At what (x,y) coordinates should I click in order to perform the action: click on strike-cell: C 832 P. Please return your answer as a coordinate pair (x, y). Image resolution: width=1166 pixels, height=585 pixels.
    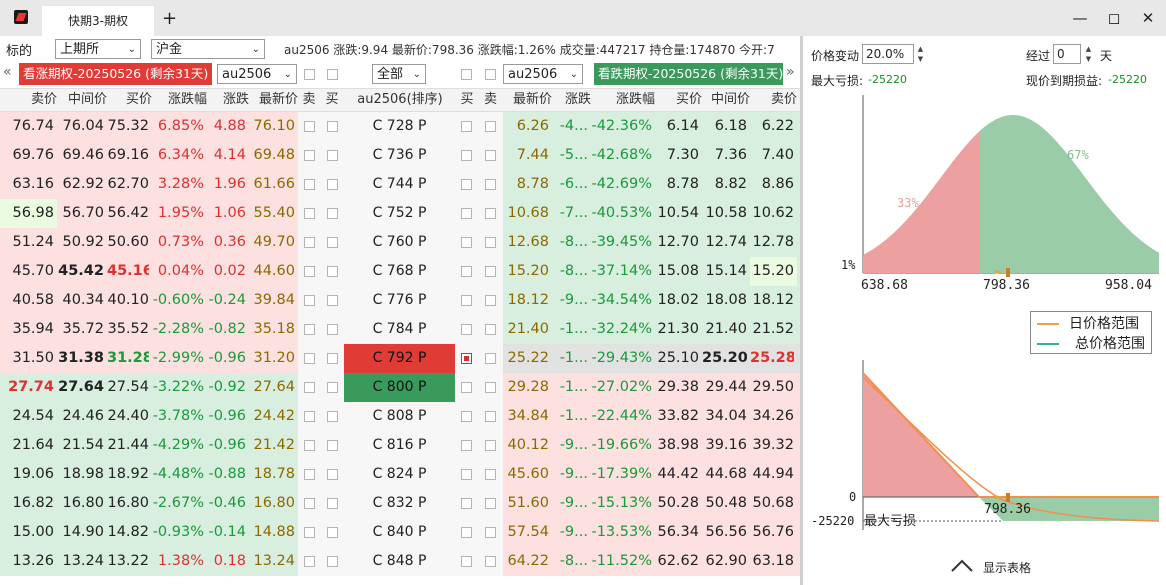
    Looking at the image, I should click on (399, 503).